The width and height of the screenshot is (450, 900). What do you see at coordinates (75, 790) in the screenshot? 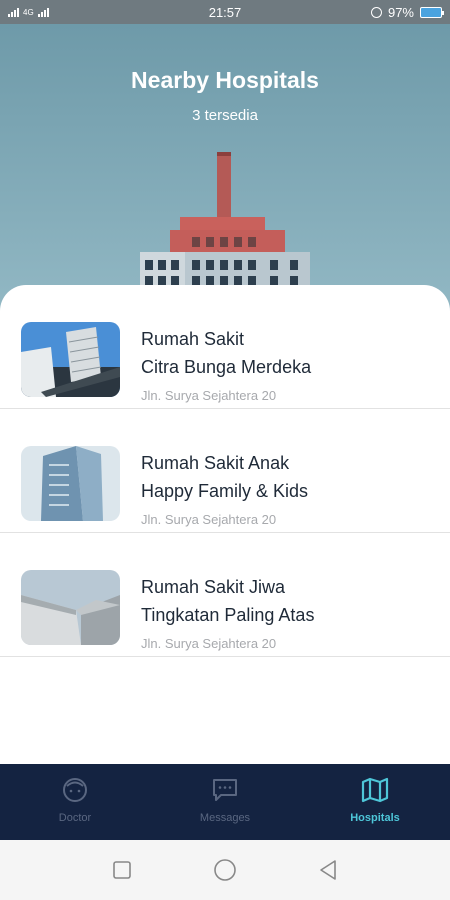
I see `doctor-face-icon` at bounding box center [75, 790].